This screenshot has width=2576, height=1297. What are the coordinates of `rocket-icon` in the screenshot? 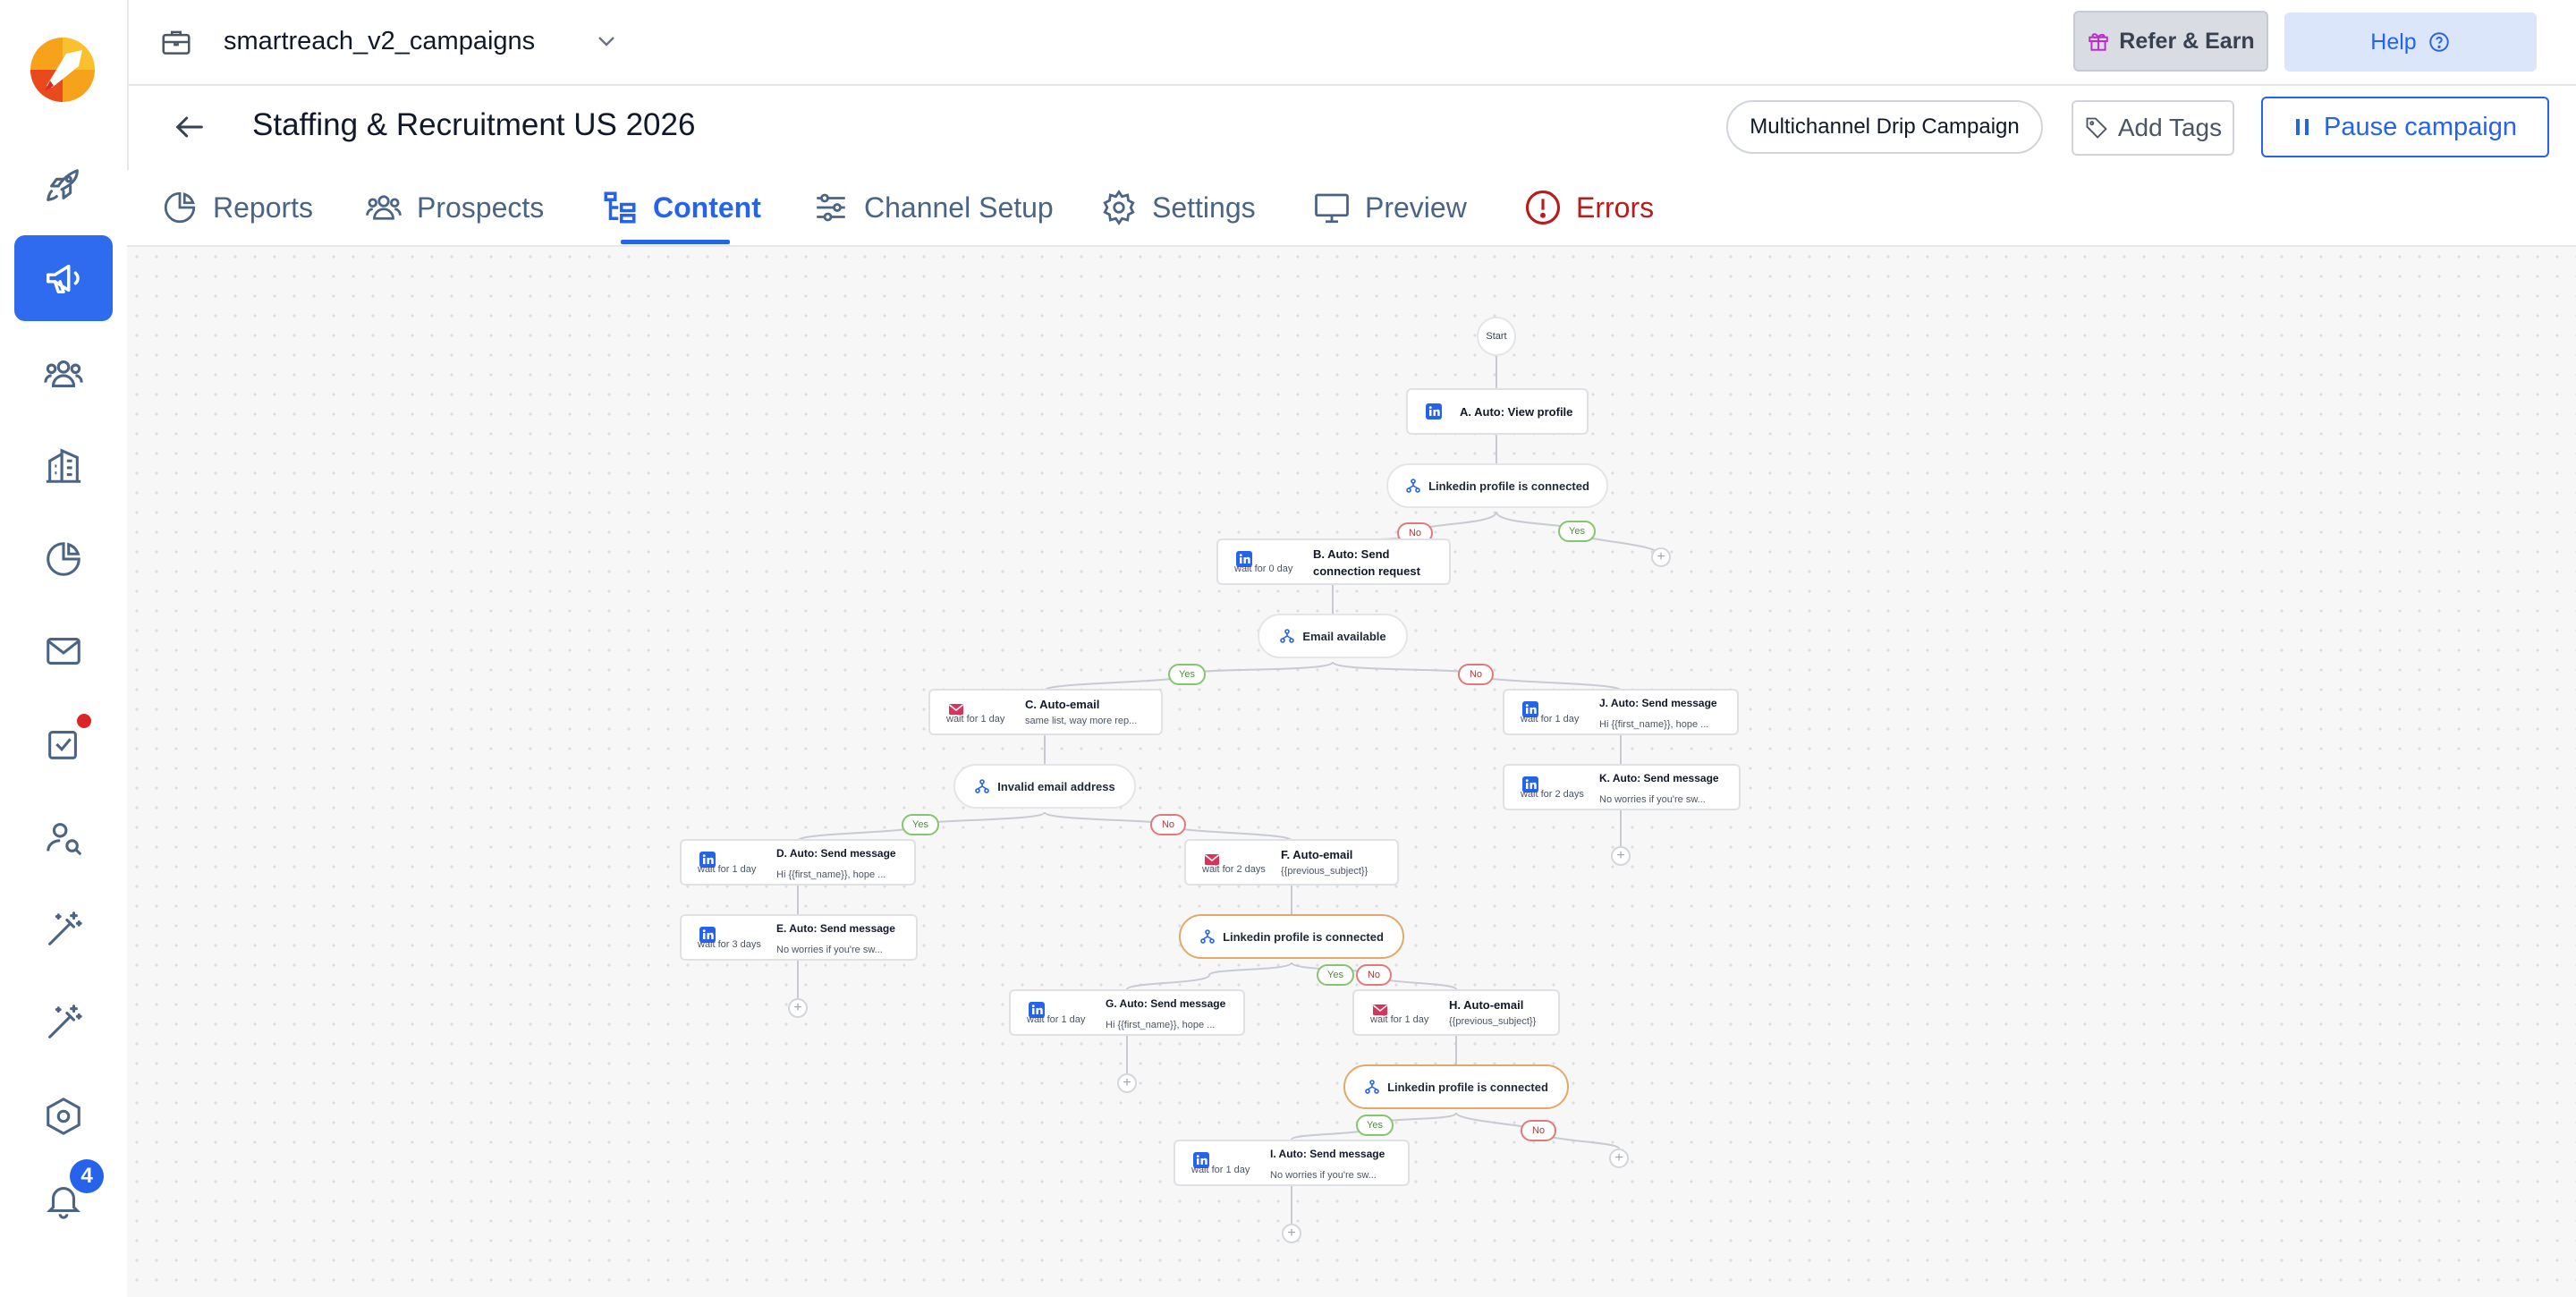 It's located at (63, 185).